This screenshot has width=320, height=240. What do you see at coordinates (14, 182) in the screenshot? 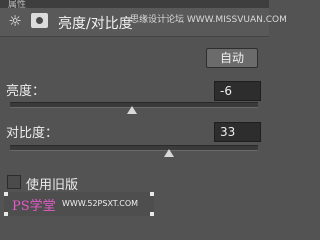
I see `use-legacy-checkbox` at bounding box center [14, 182].